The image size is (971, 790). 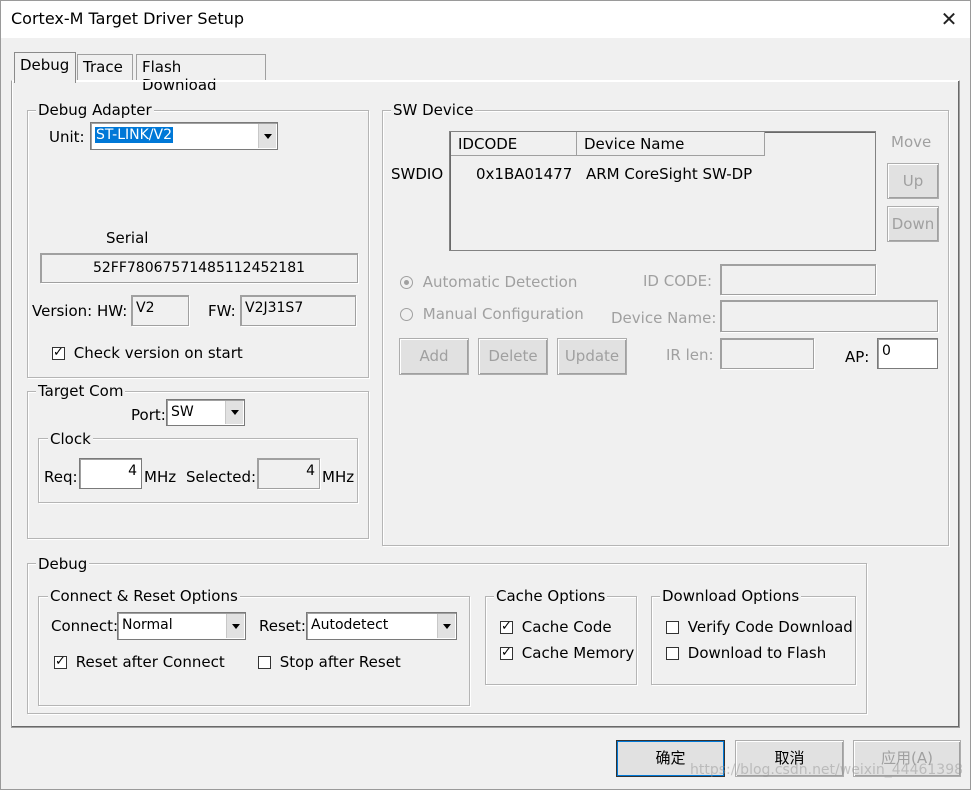 I want to click on manual-config-option: Manual Configuration, so click(x=492, y=314).